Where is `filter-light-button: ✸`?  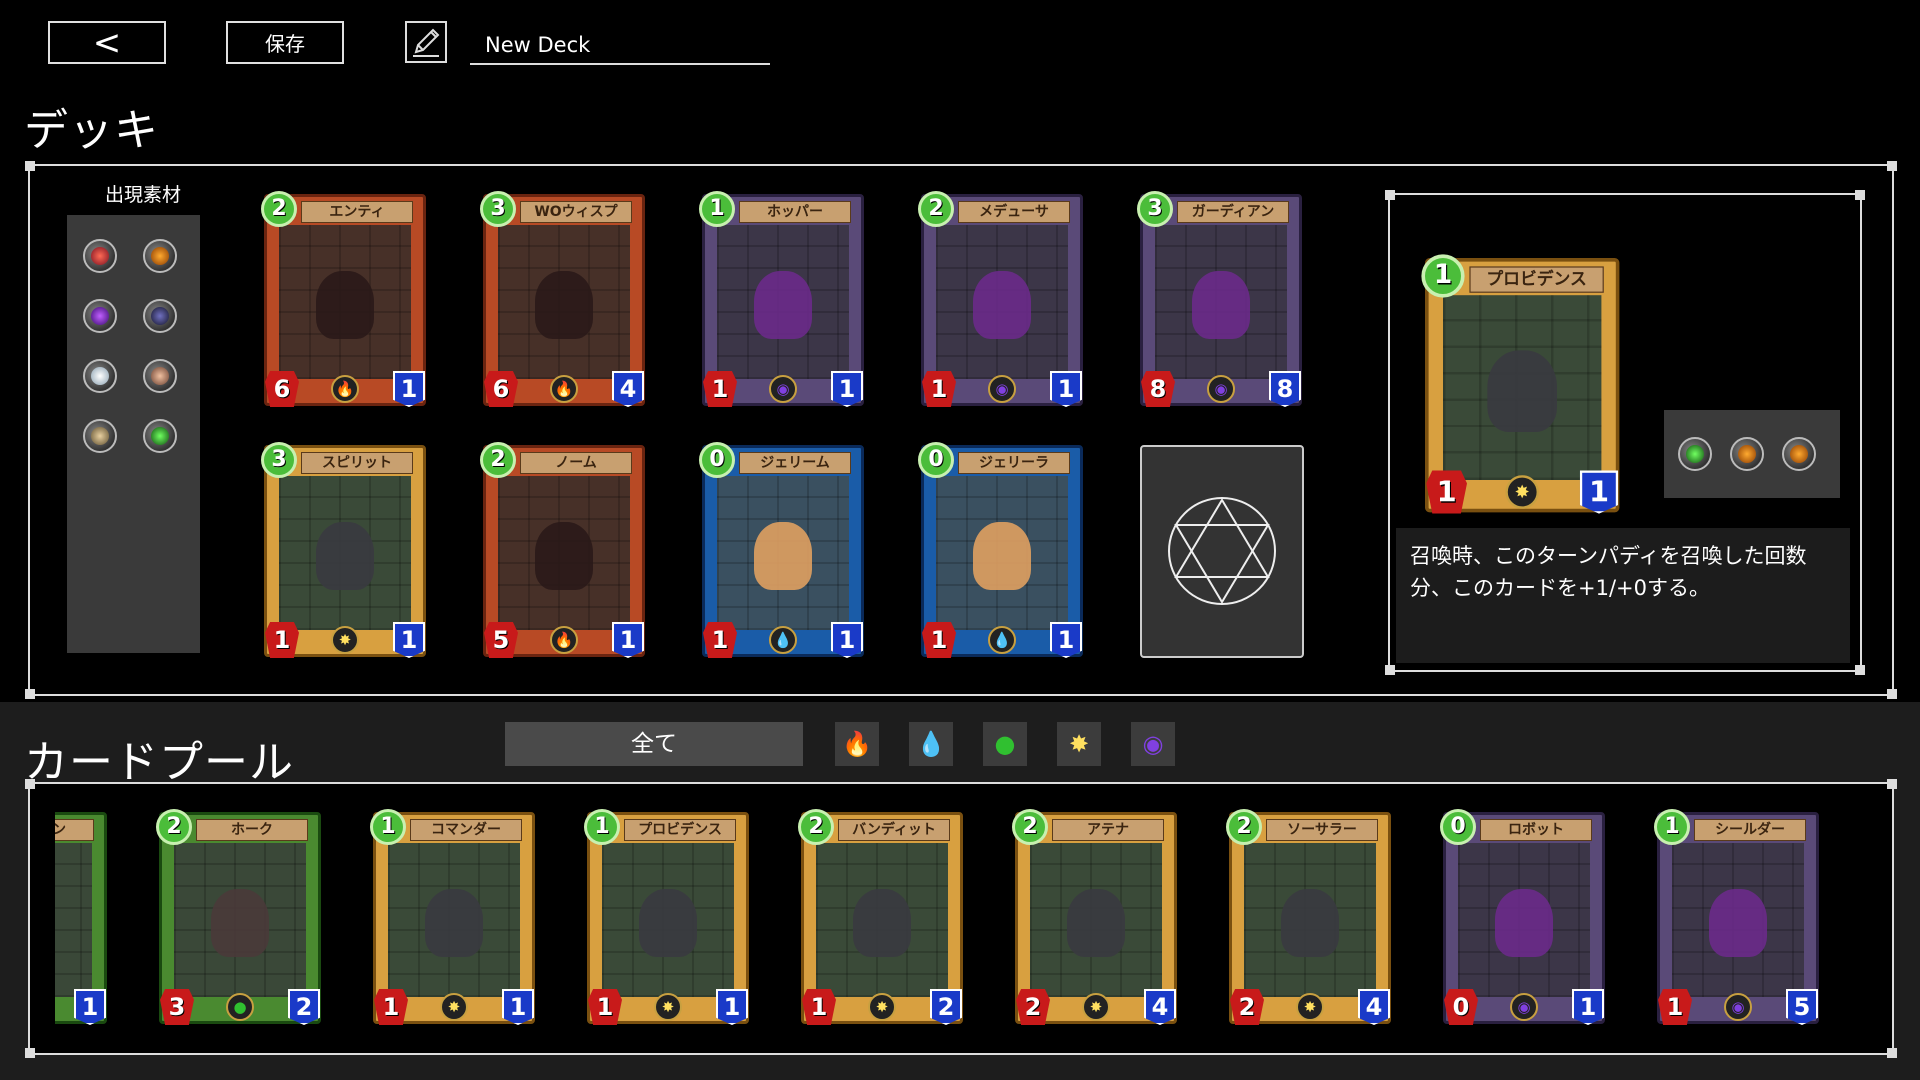 filter-light-button: ✸ is located at coordinates (1079, 744).